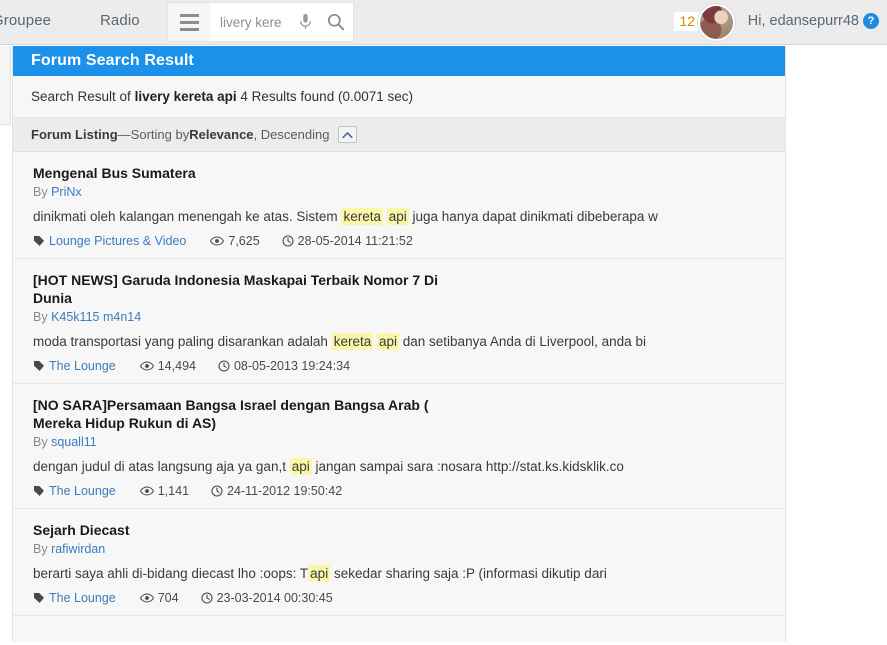  Describe the element at coordinates (687, 21) in the screenshot. I see `alerts-count-badge: 12` at that location.